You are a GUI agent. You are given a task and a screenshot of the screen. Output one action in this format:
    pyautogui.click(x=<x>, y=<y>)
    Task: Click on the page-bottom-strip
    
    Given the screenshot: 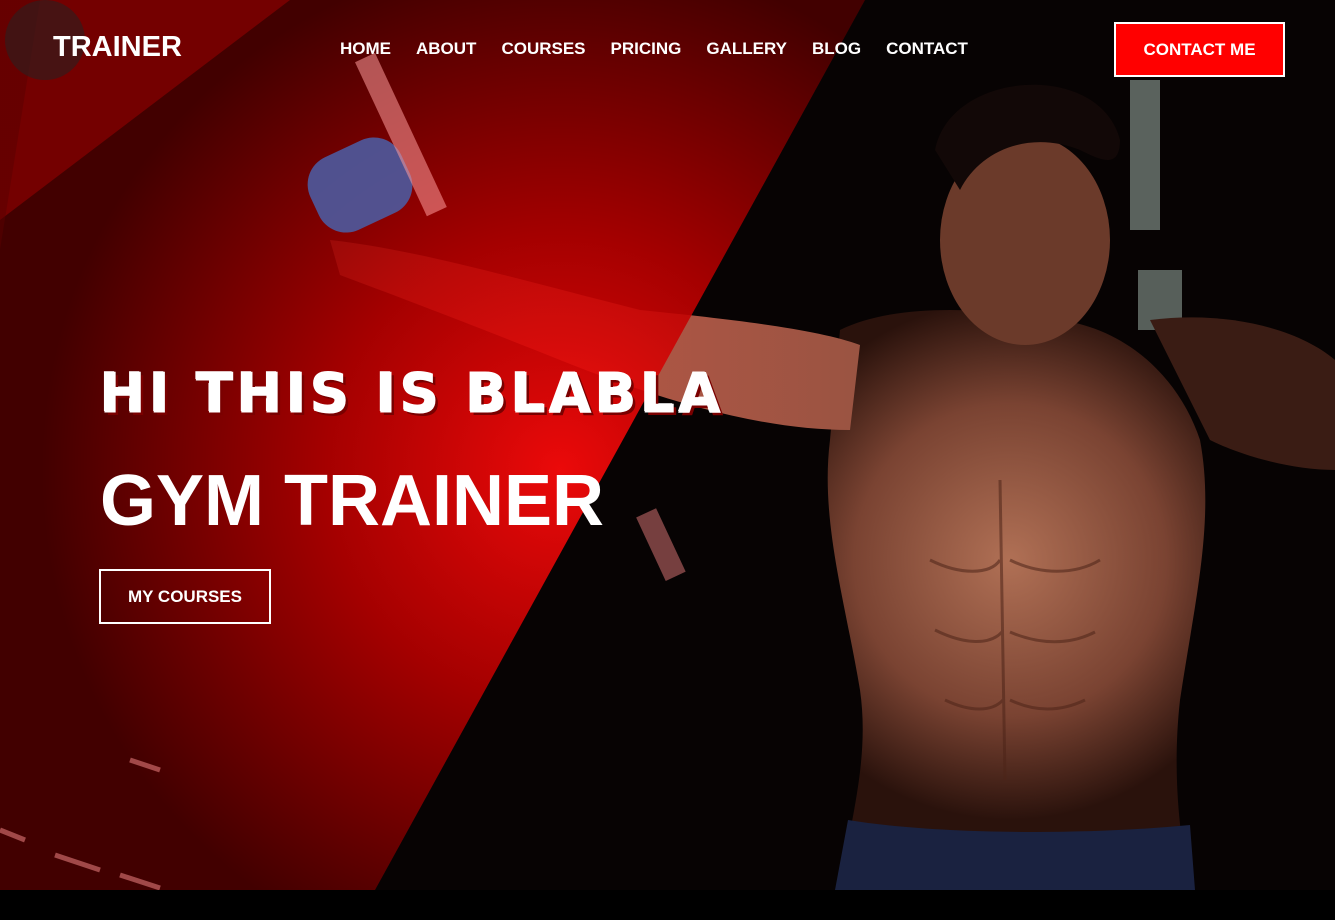 What is the action you would take?
    pyautogui.click(x=667, y=905)
    